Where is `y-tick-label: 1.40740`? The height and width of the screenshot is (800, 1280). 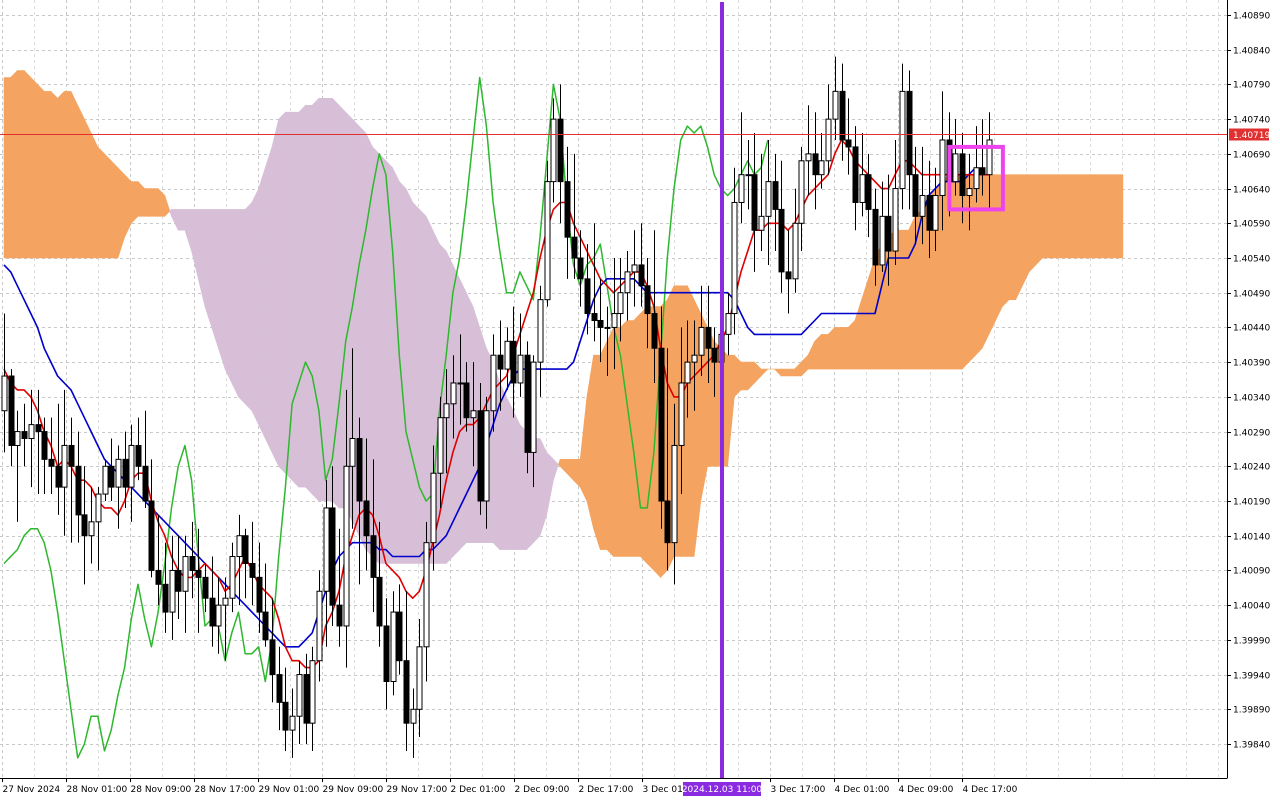
y-tick-label: 1.40740 is located at coordinates (1251, 121).